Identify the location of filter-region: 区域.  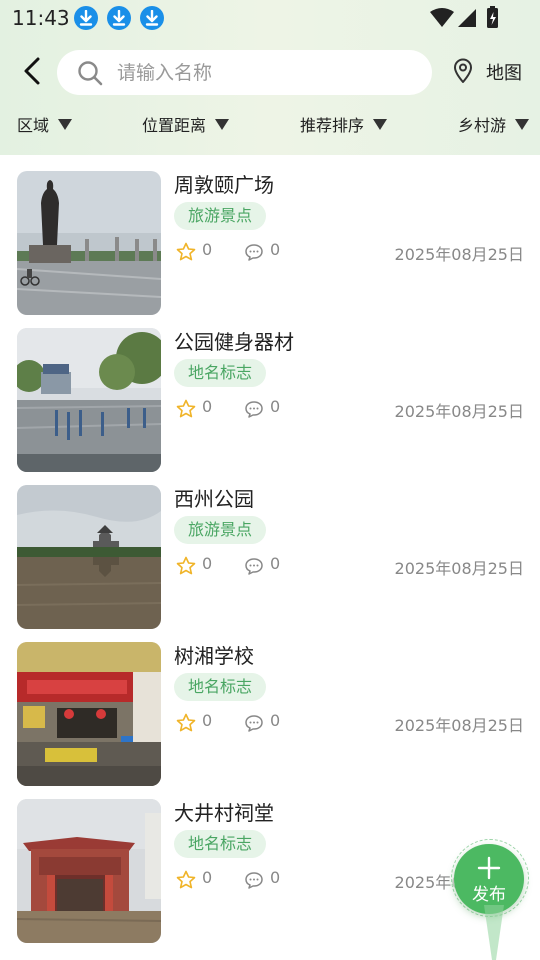
(45, 124).